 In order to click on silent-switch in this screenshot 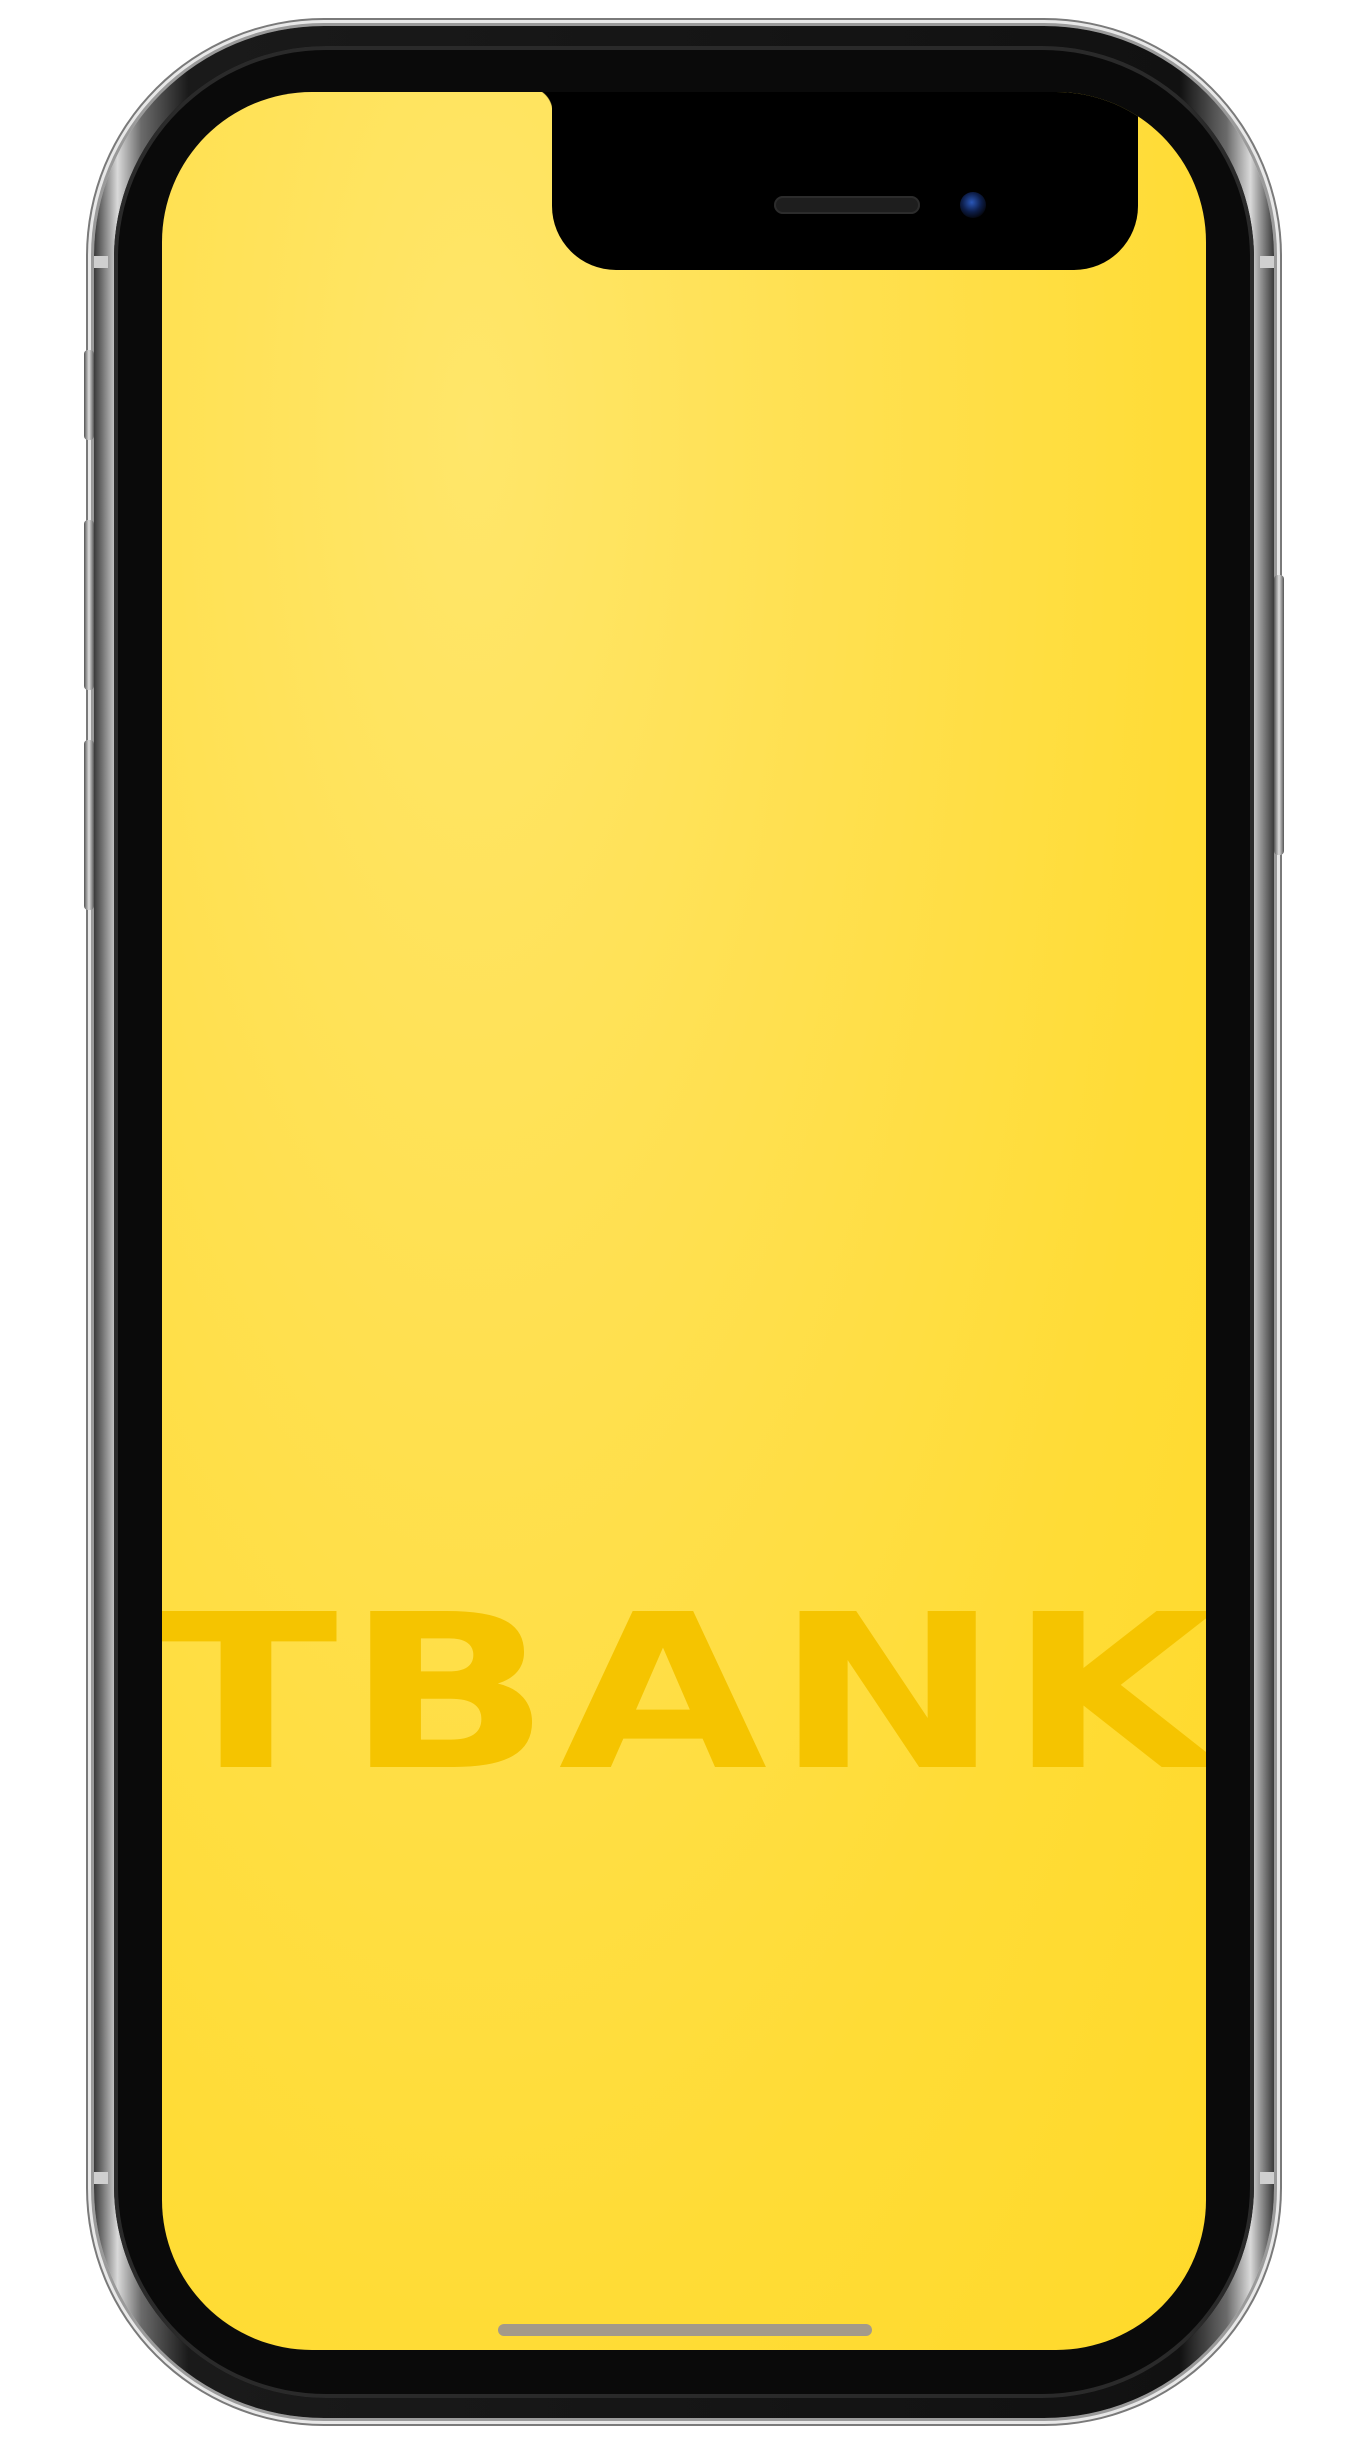, I will do `click(89, 395)`.